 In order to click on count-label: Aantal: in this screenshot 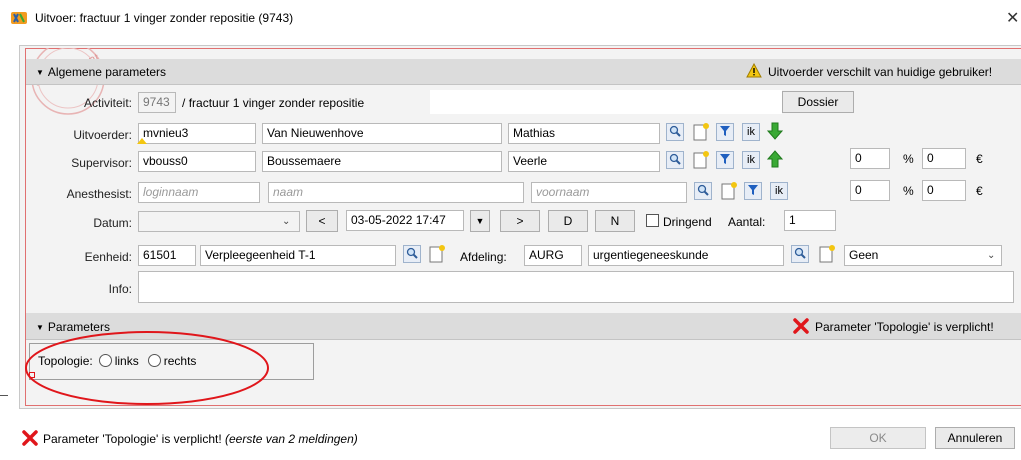, I will do `click(747, 222)`.